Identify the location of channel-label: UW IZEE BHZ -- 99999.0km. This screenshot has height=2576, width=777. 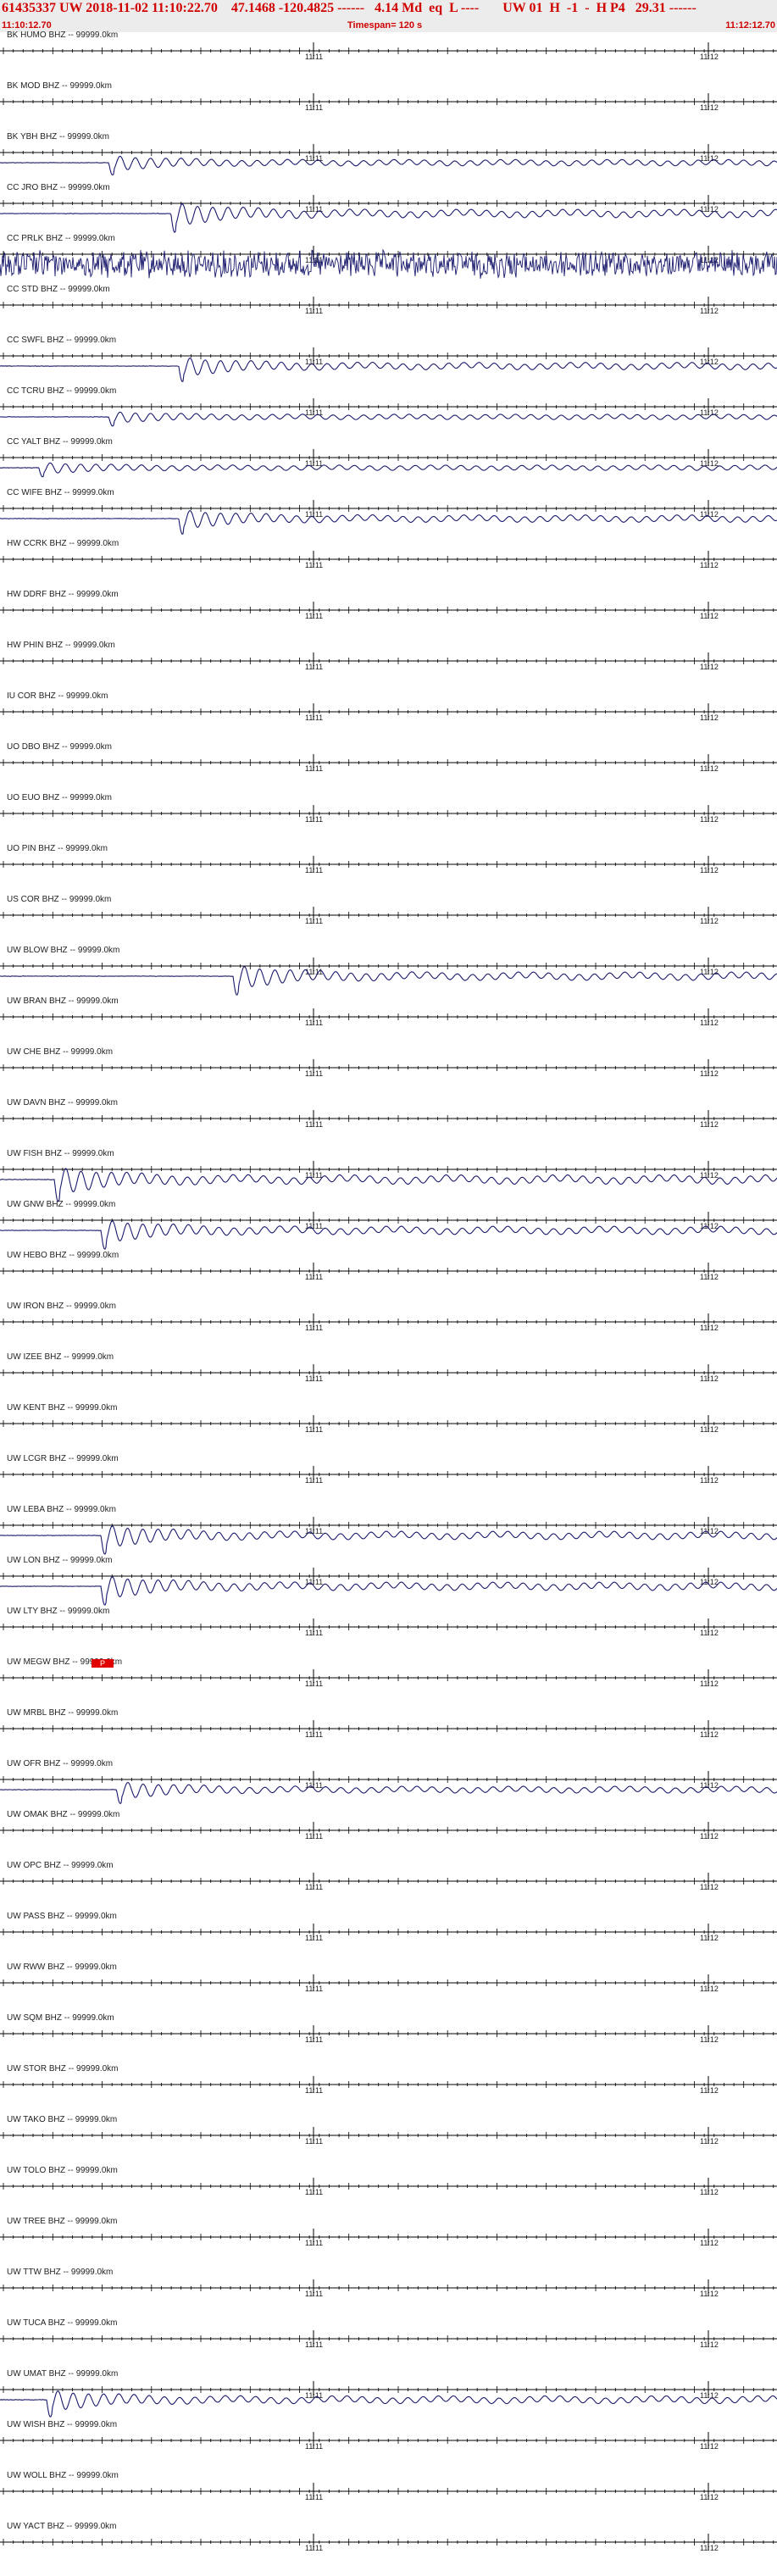
(60, 1357).